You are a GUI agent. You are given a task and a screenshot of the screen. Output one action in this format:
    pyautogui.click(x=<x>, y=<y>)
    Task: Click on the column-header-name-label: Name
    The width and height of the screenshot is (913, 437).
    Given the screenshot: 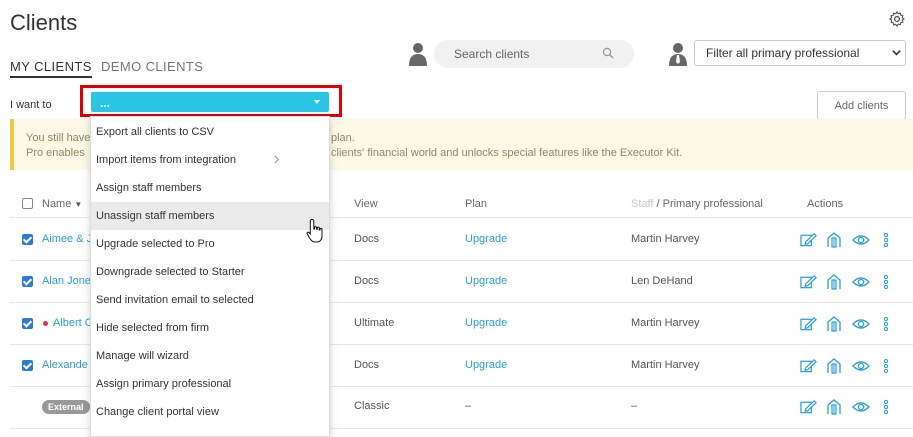 What is the action you would take?
    pyautogui.click(x=57, y=204)
    